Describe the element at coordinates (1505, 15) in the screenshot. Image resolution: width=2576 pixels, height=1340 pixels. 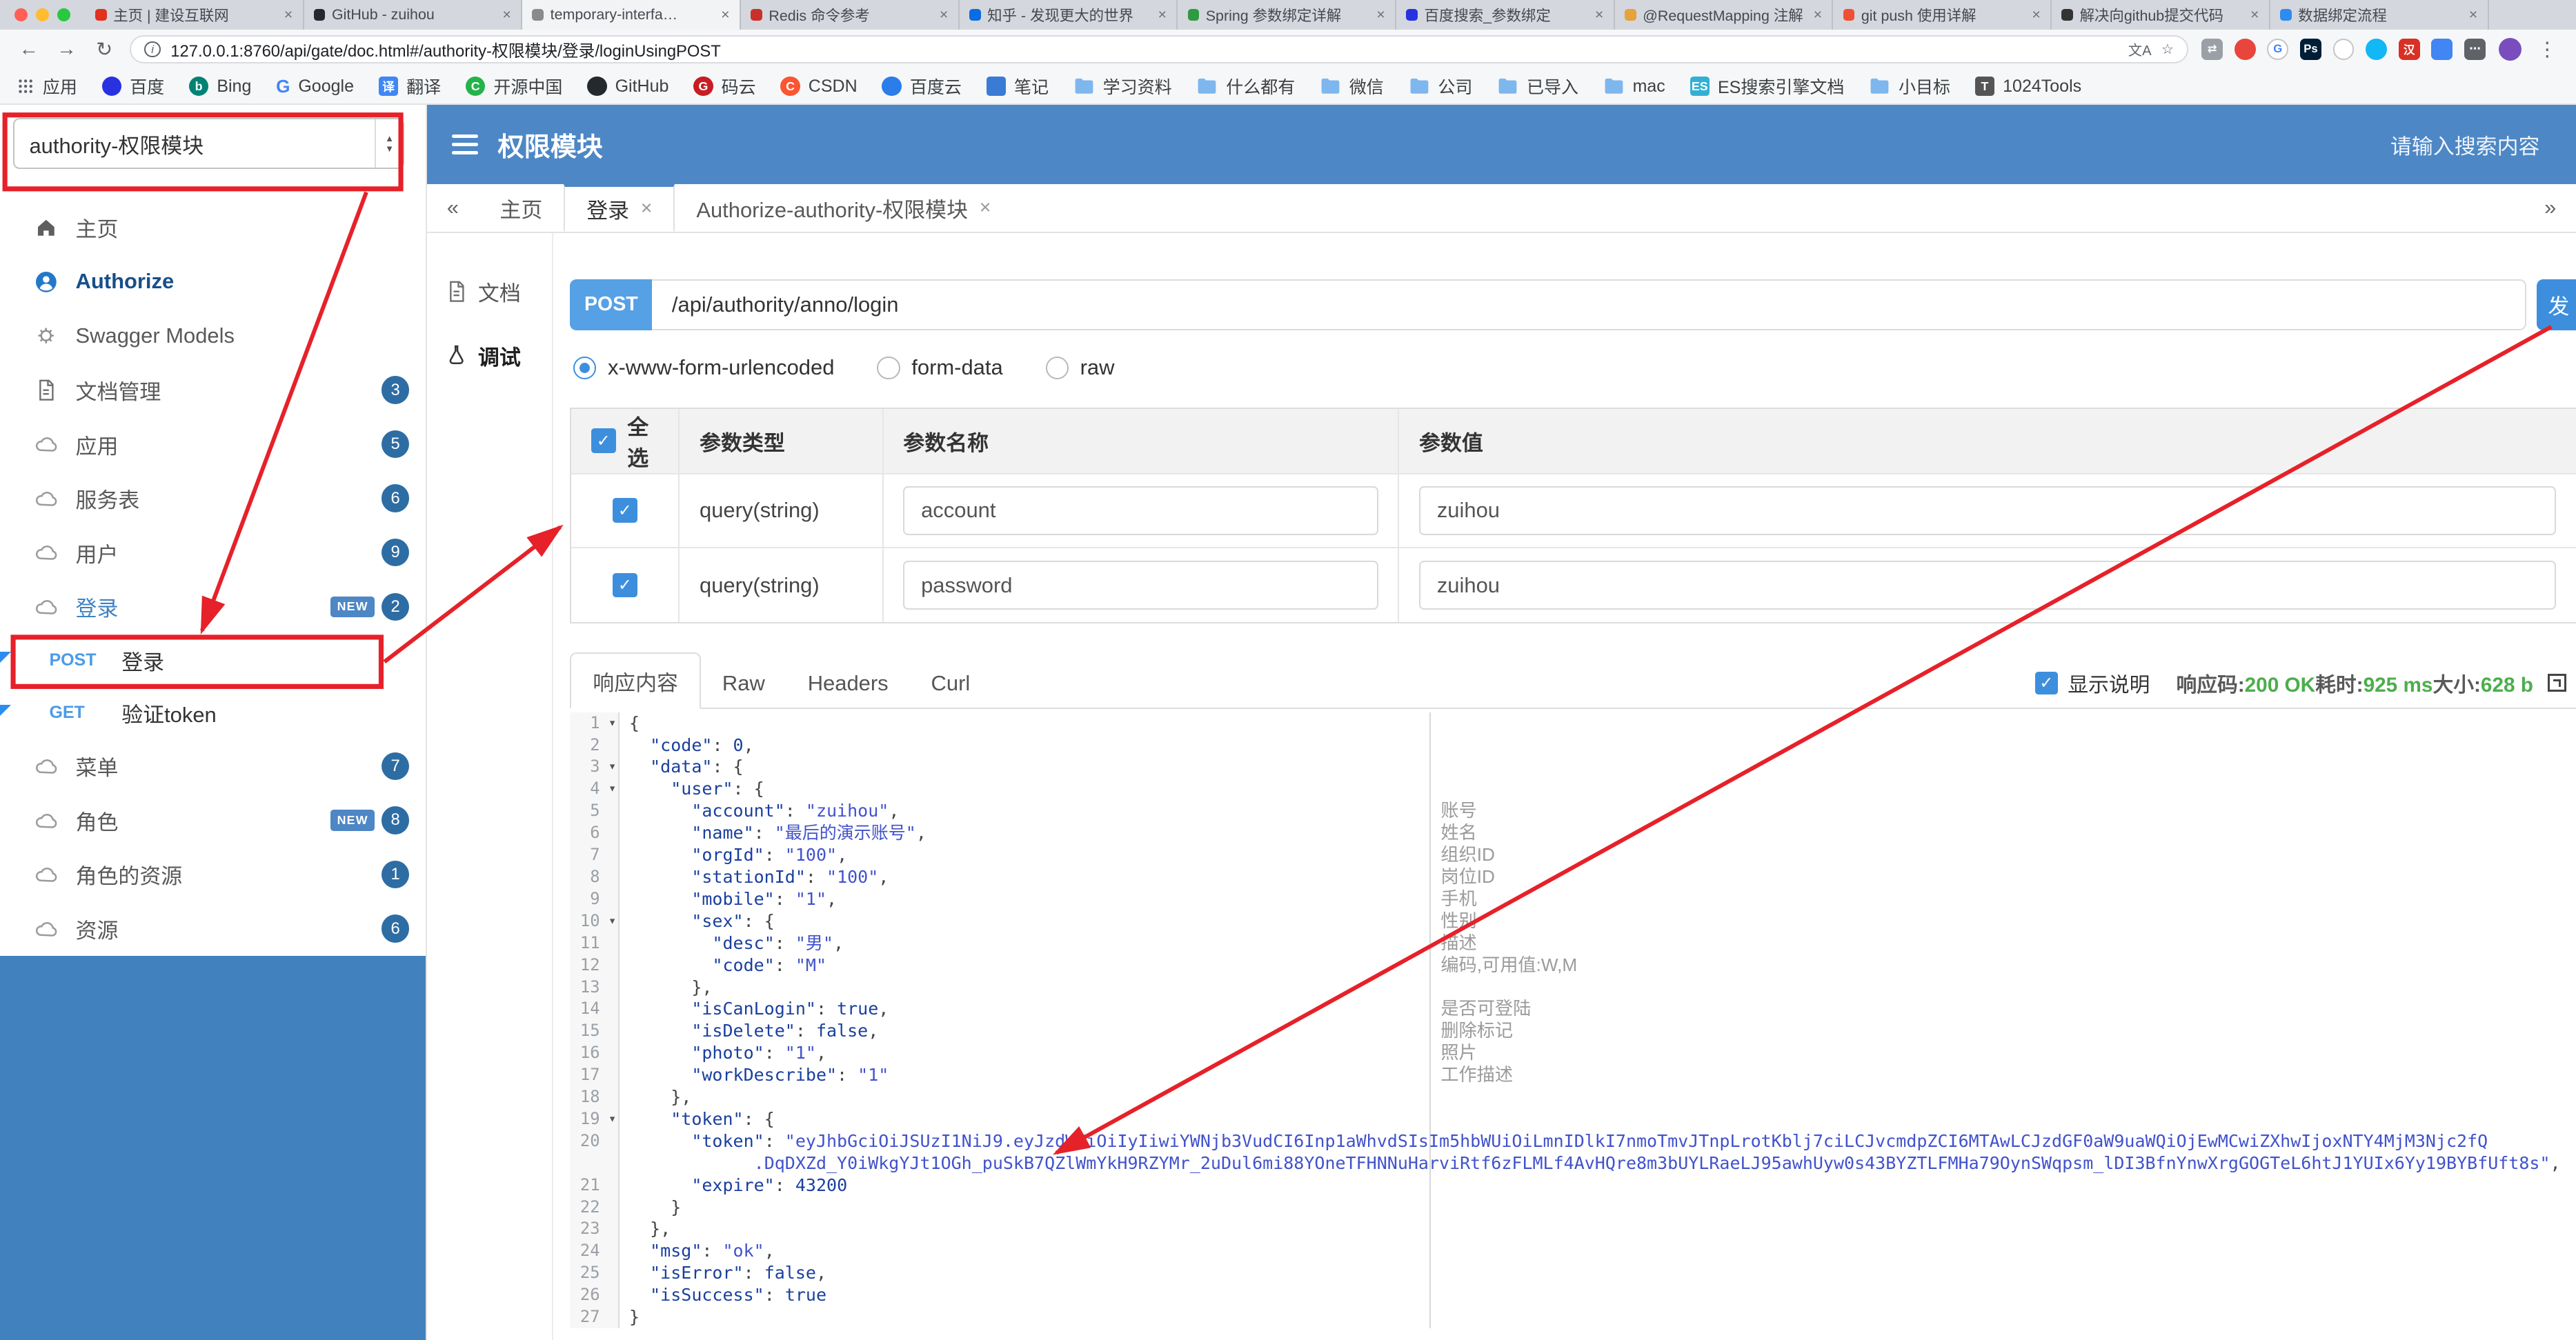
I see `browser-tab: 百度搜索_参数绑定 ×` at that location.